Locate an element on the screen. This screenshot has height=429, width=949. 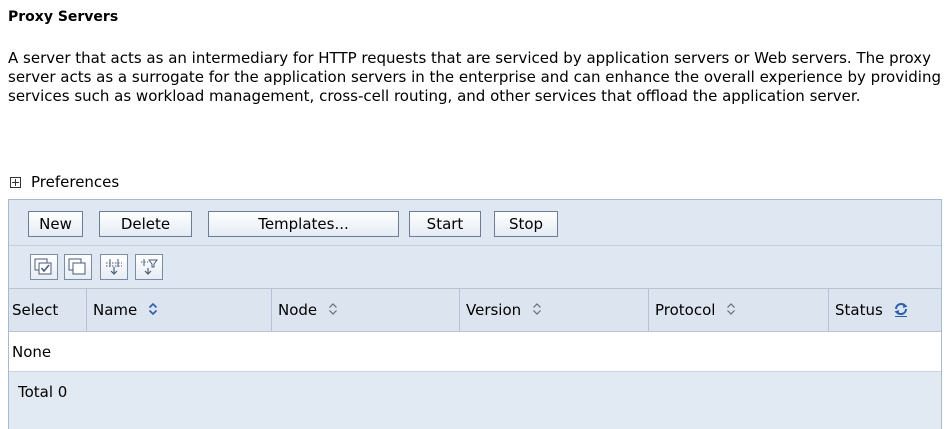
column-label: Select is located at coordinates (35, 310).